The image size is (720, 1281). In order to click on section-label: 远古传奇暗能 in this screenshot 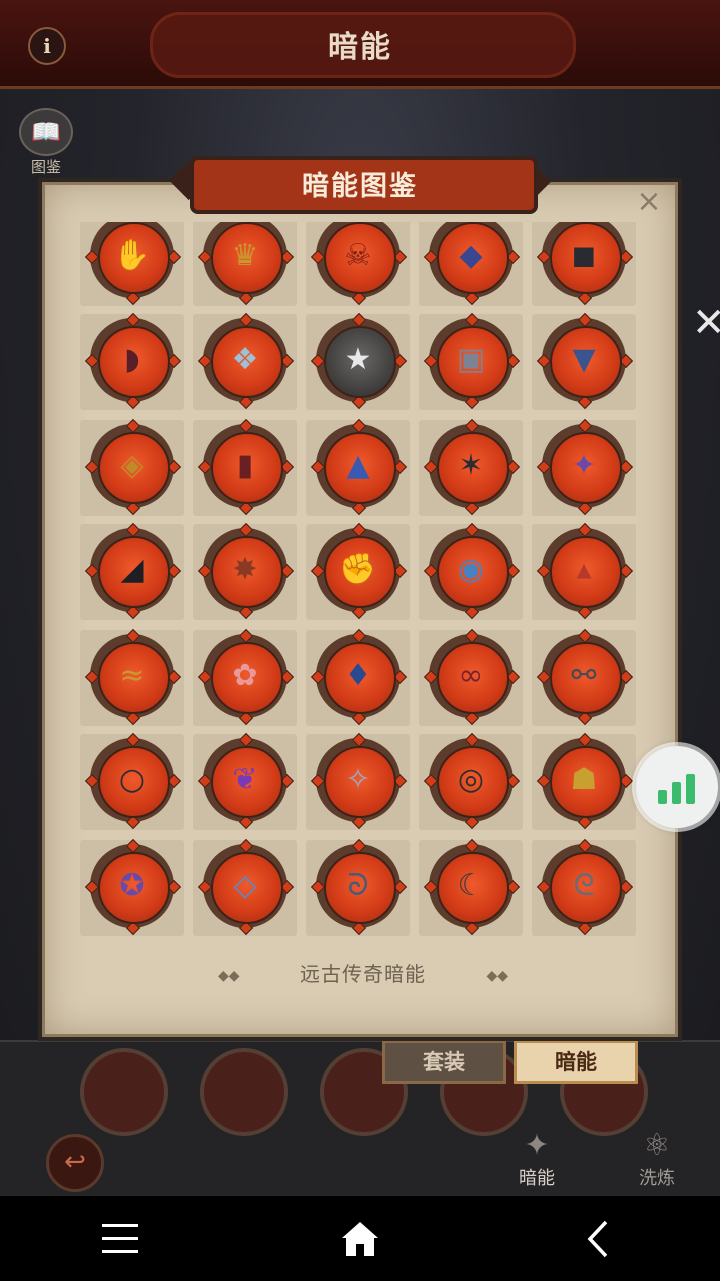, I will do `click(363, 974)`.